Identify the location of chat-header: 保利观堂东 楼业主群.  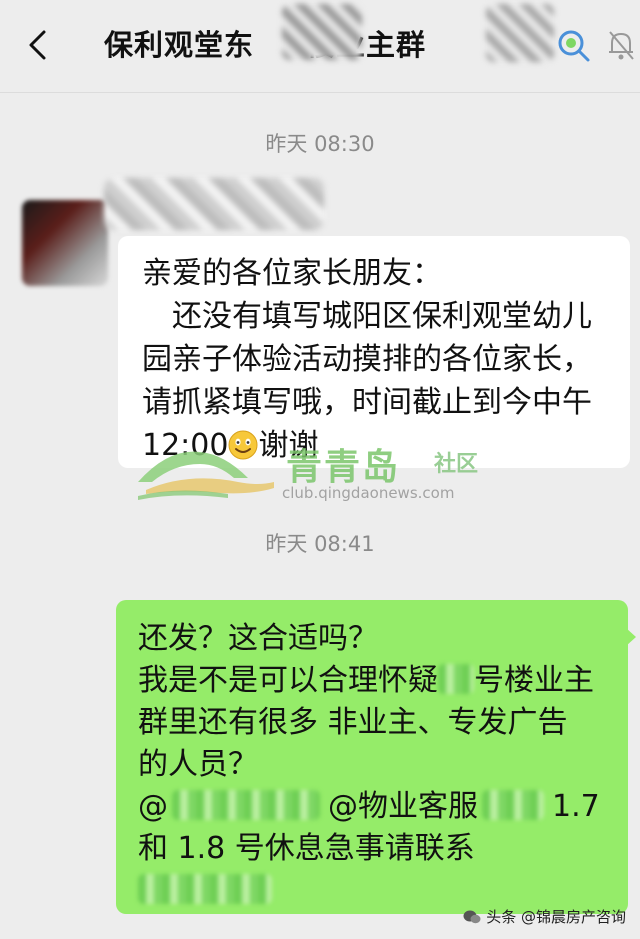
(320, 46).